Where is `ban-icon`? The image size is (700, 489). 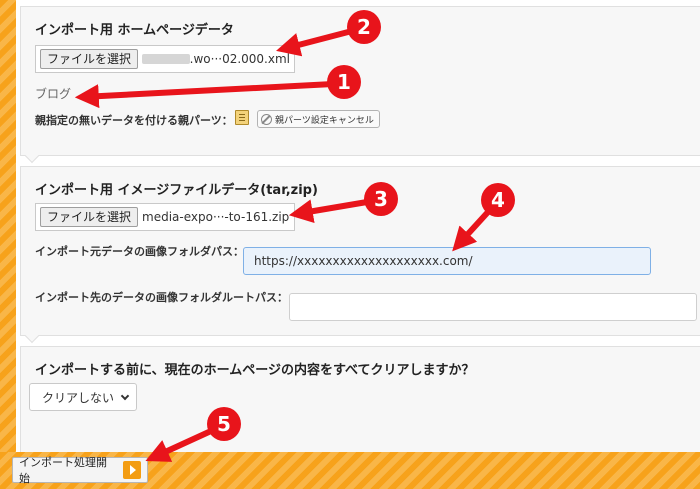
ban-icon is located at coordinates (266, 119).